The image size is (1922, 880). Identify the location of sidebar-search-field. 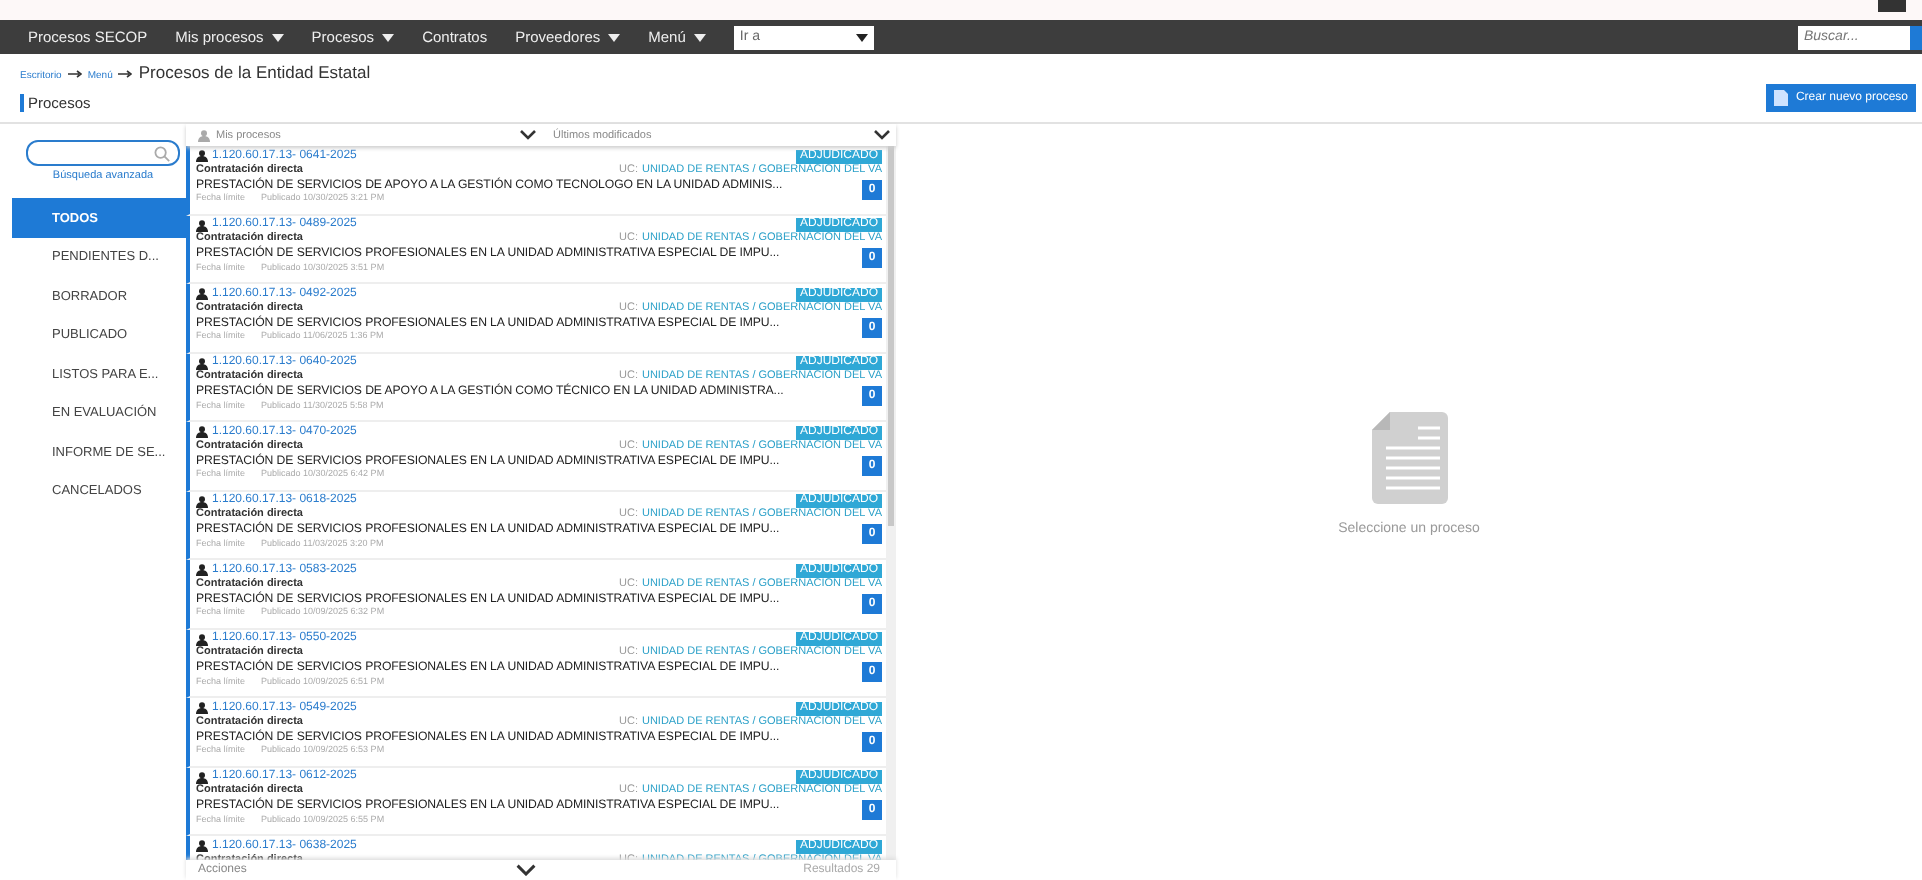
(103, 153).